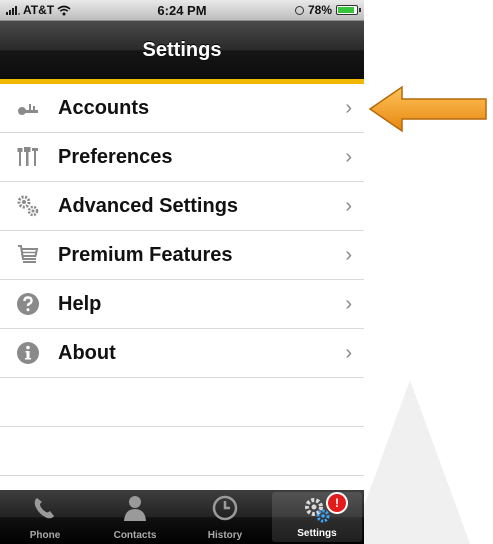 The width and height of the screenshot is (493, 544). I want to click on annotation-arrow-icon, so click(427, 109).